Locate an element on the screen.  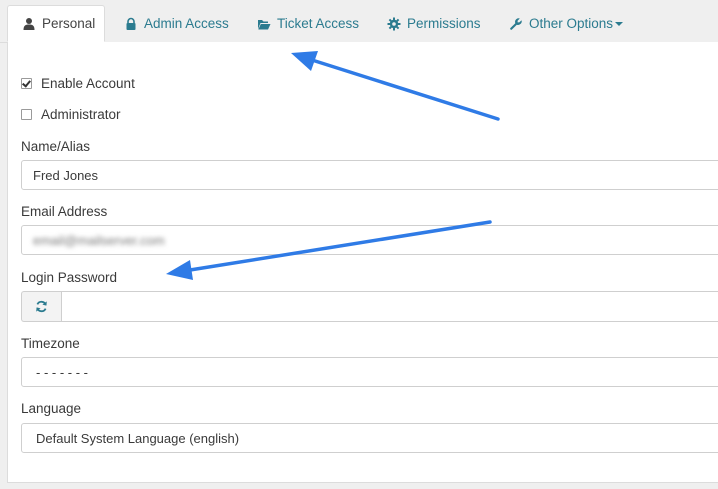
tab-permissions: Permissions is located at coordinates (434, 23).